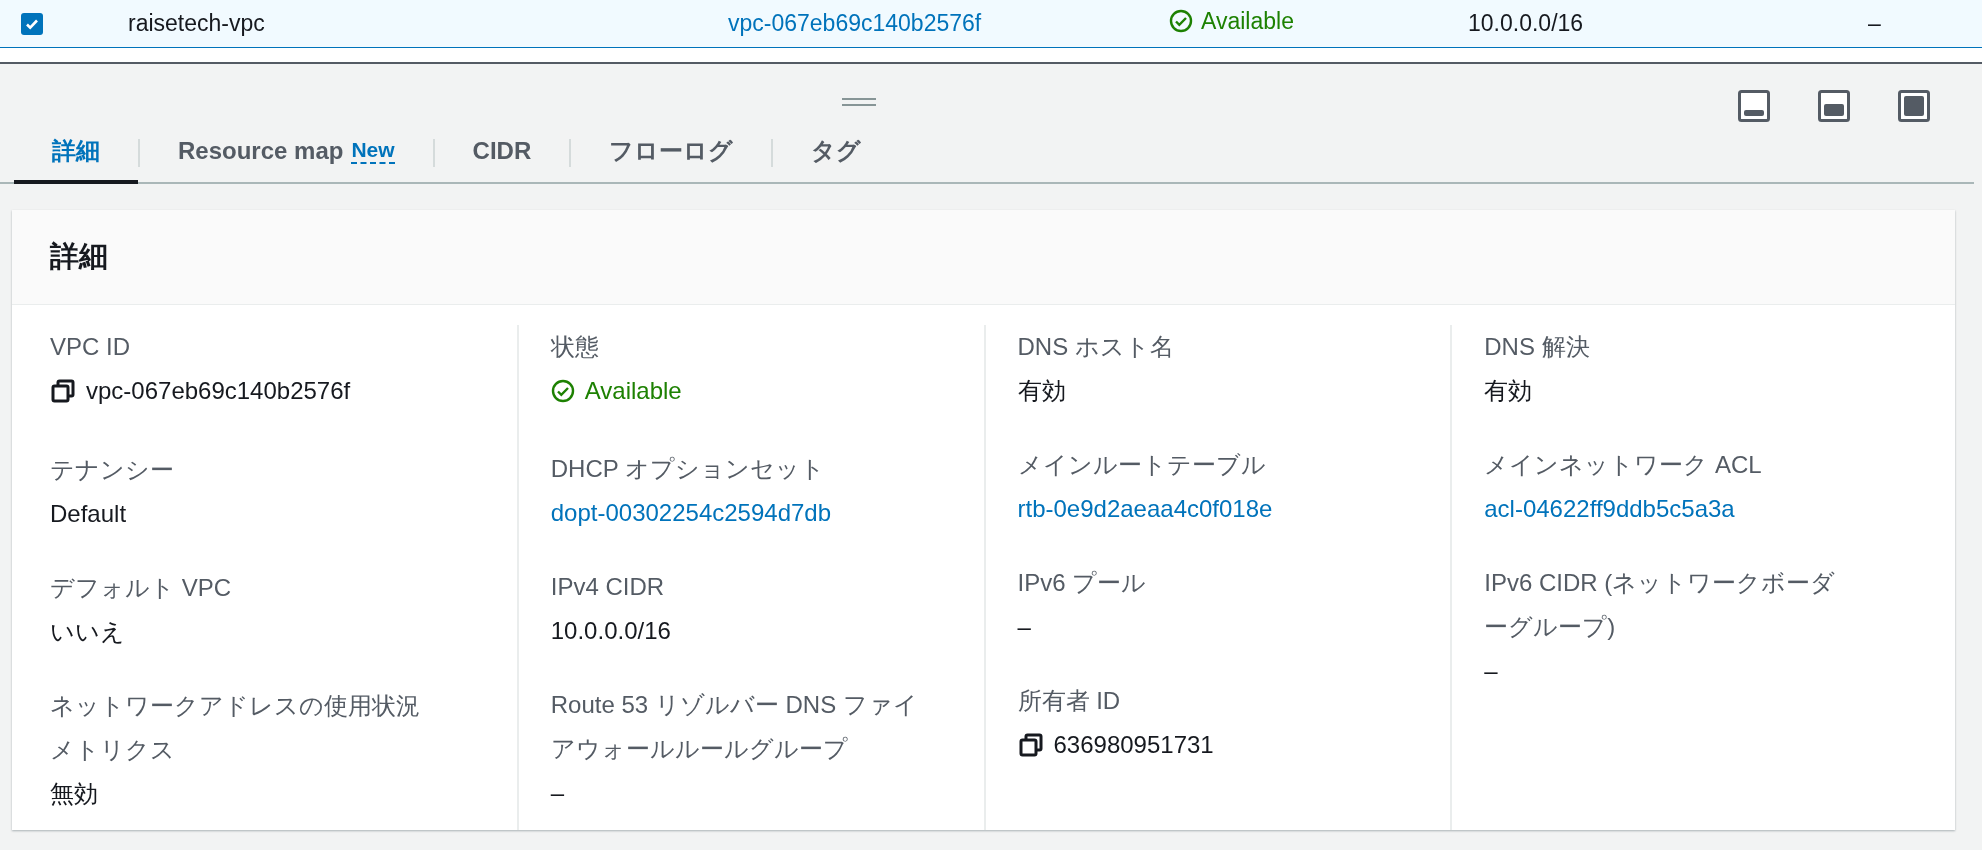 Image resolution: width=1982 pixels, height=850 pixels. Describe the element at coordinates (608, 587) in the screenshot. I see `field-label: IPv4 CIDR` at that location.